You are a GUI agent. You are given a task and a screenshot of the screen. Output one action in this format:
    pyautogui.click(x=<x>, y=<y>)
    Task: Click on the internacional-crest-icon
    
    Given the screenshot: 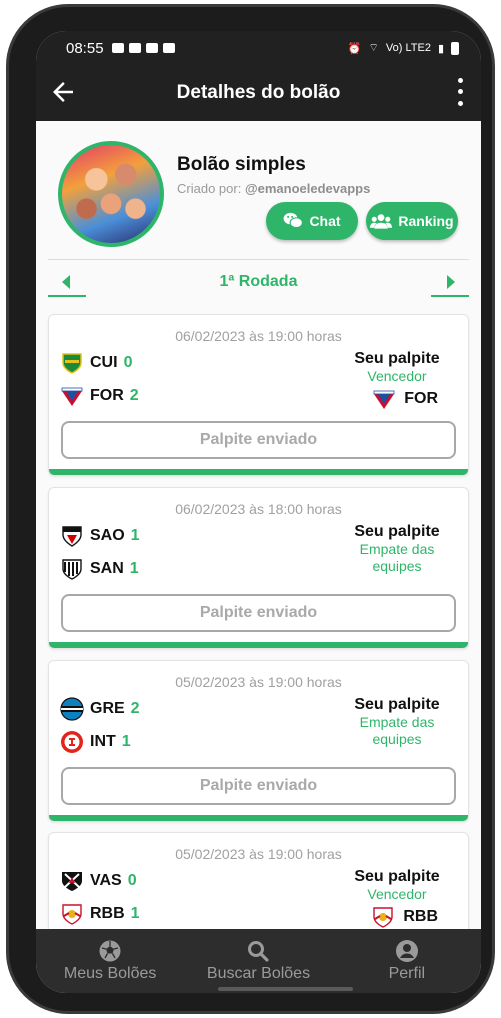 What is the action you would take?
    pyautogui.click(x=72, y=742)
    